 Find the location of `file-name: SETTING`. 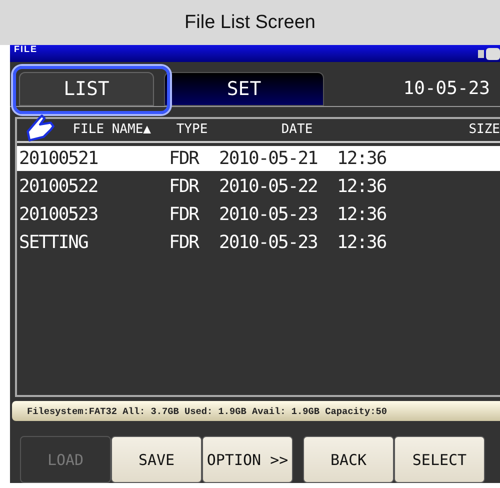

file-name: SETTING is located at coordinates (53, 242).